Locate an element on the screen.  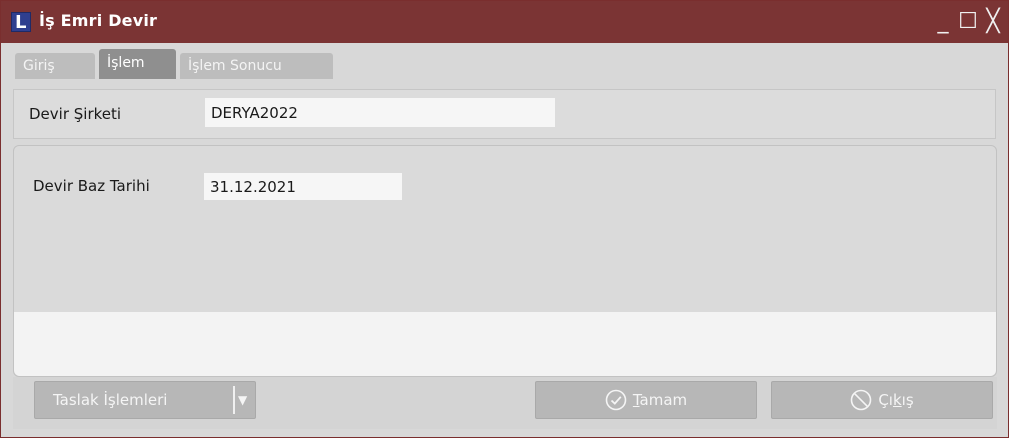
devir-baz-tarihi-input is located at coordinates (303, 186).